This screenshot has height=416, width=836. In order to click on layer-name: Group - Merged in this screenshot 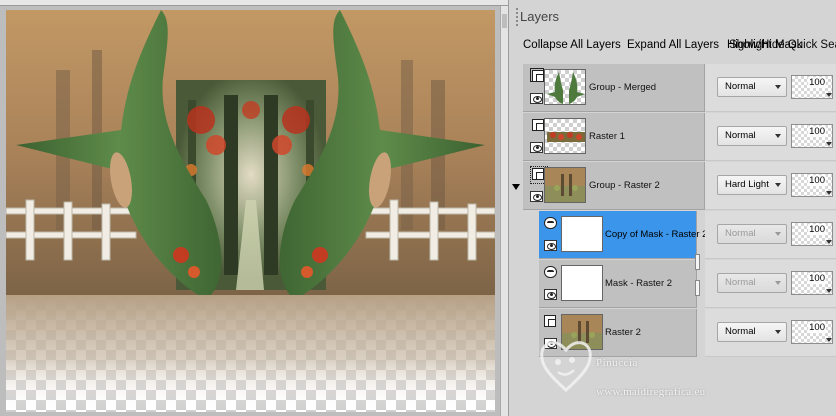, I will do `click(623, 87)`.